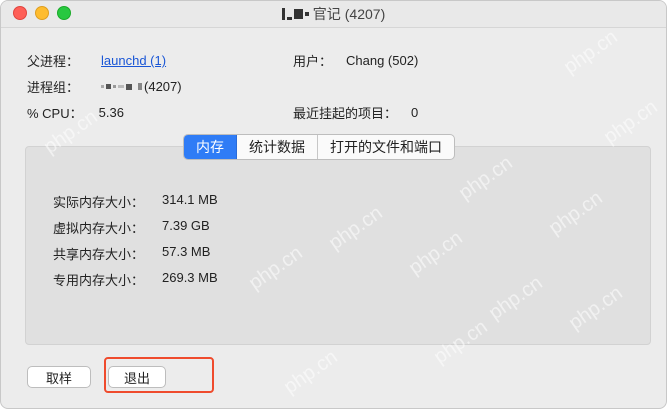 This screenshot has width=669, height=411. I want to click on real-memory-label: 实际内存大小：, so click(99, 202).